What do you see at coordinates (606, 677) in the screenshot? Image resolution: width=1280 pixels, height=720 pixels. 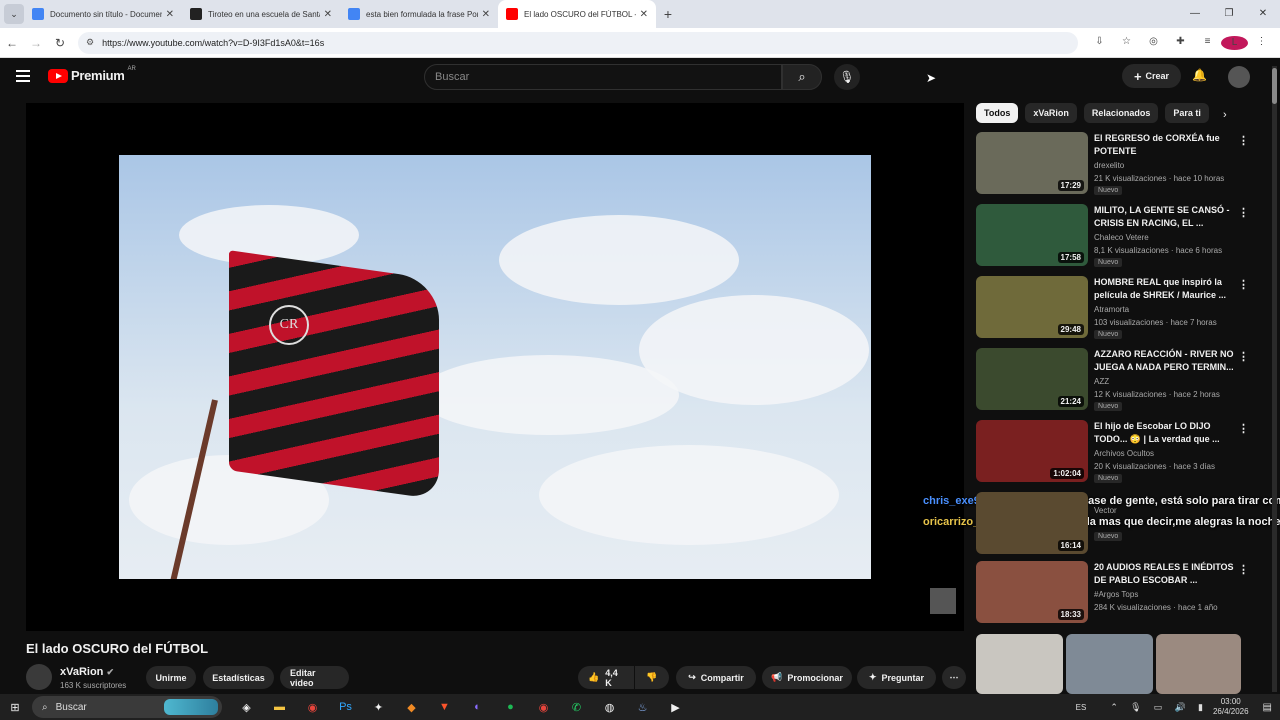 I see `like-button: 👍 4,4 K` at bounding box center [606, 677].